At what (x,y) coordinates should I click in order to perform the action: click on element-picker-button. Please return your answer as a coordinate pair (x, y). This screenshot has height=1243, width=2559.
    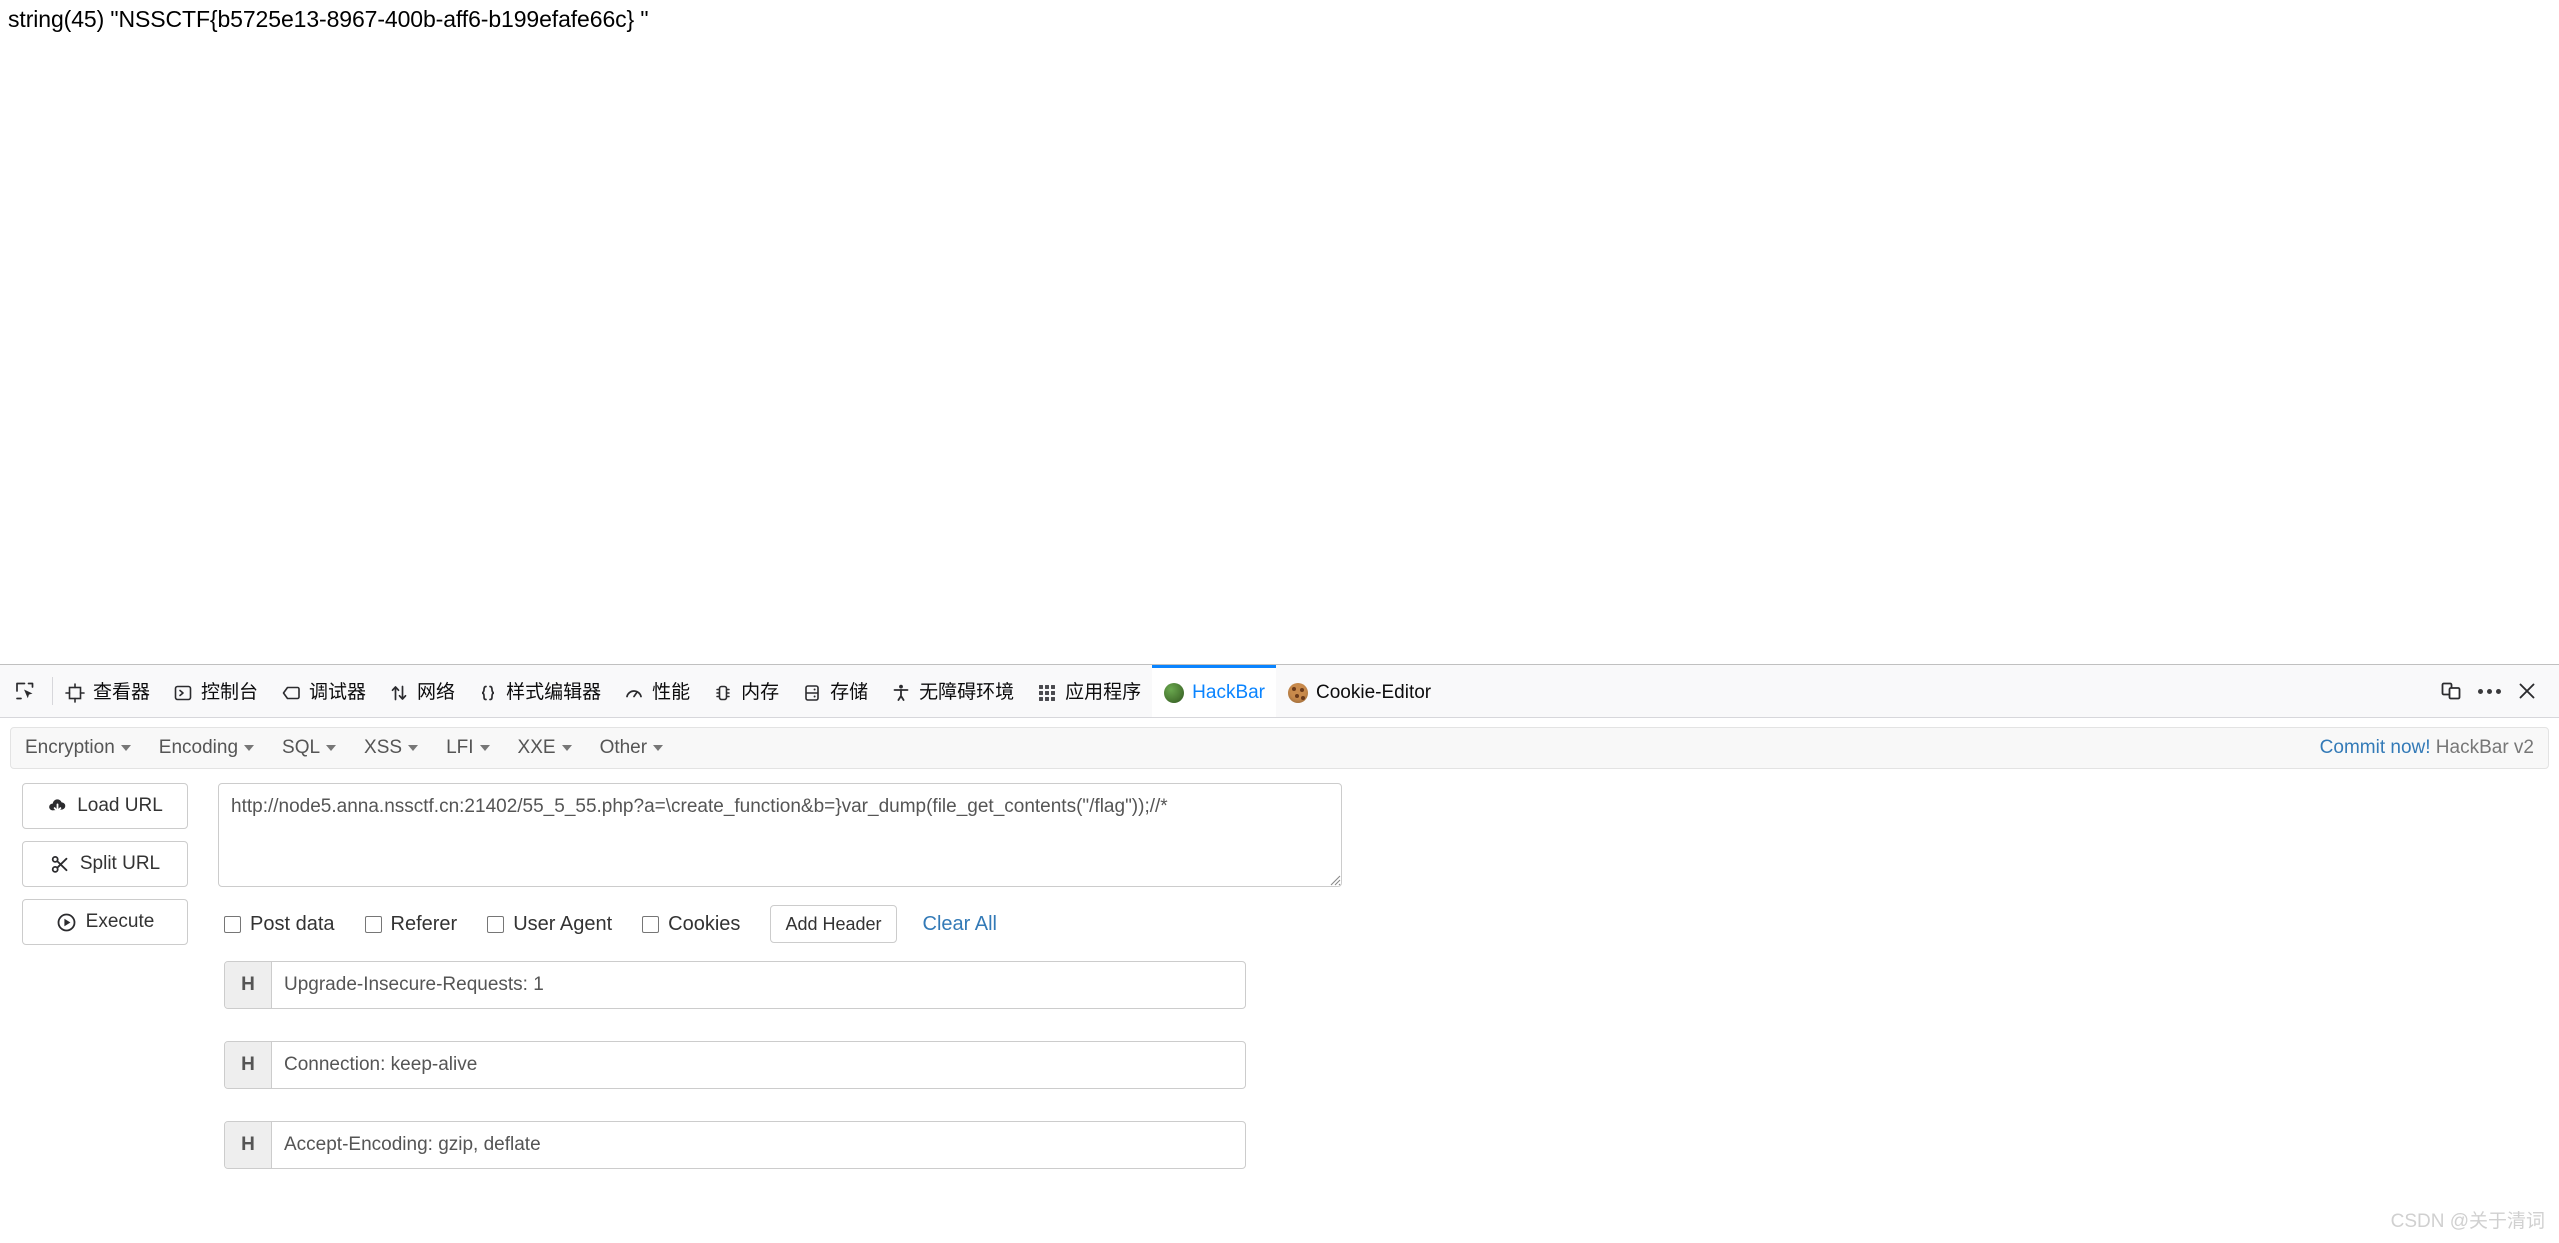
    Looking at the image, I should click on (25, 691).